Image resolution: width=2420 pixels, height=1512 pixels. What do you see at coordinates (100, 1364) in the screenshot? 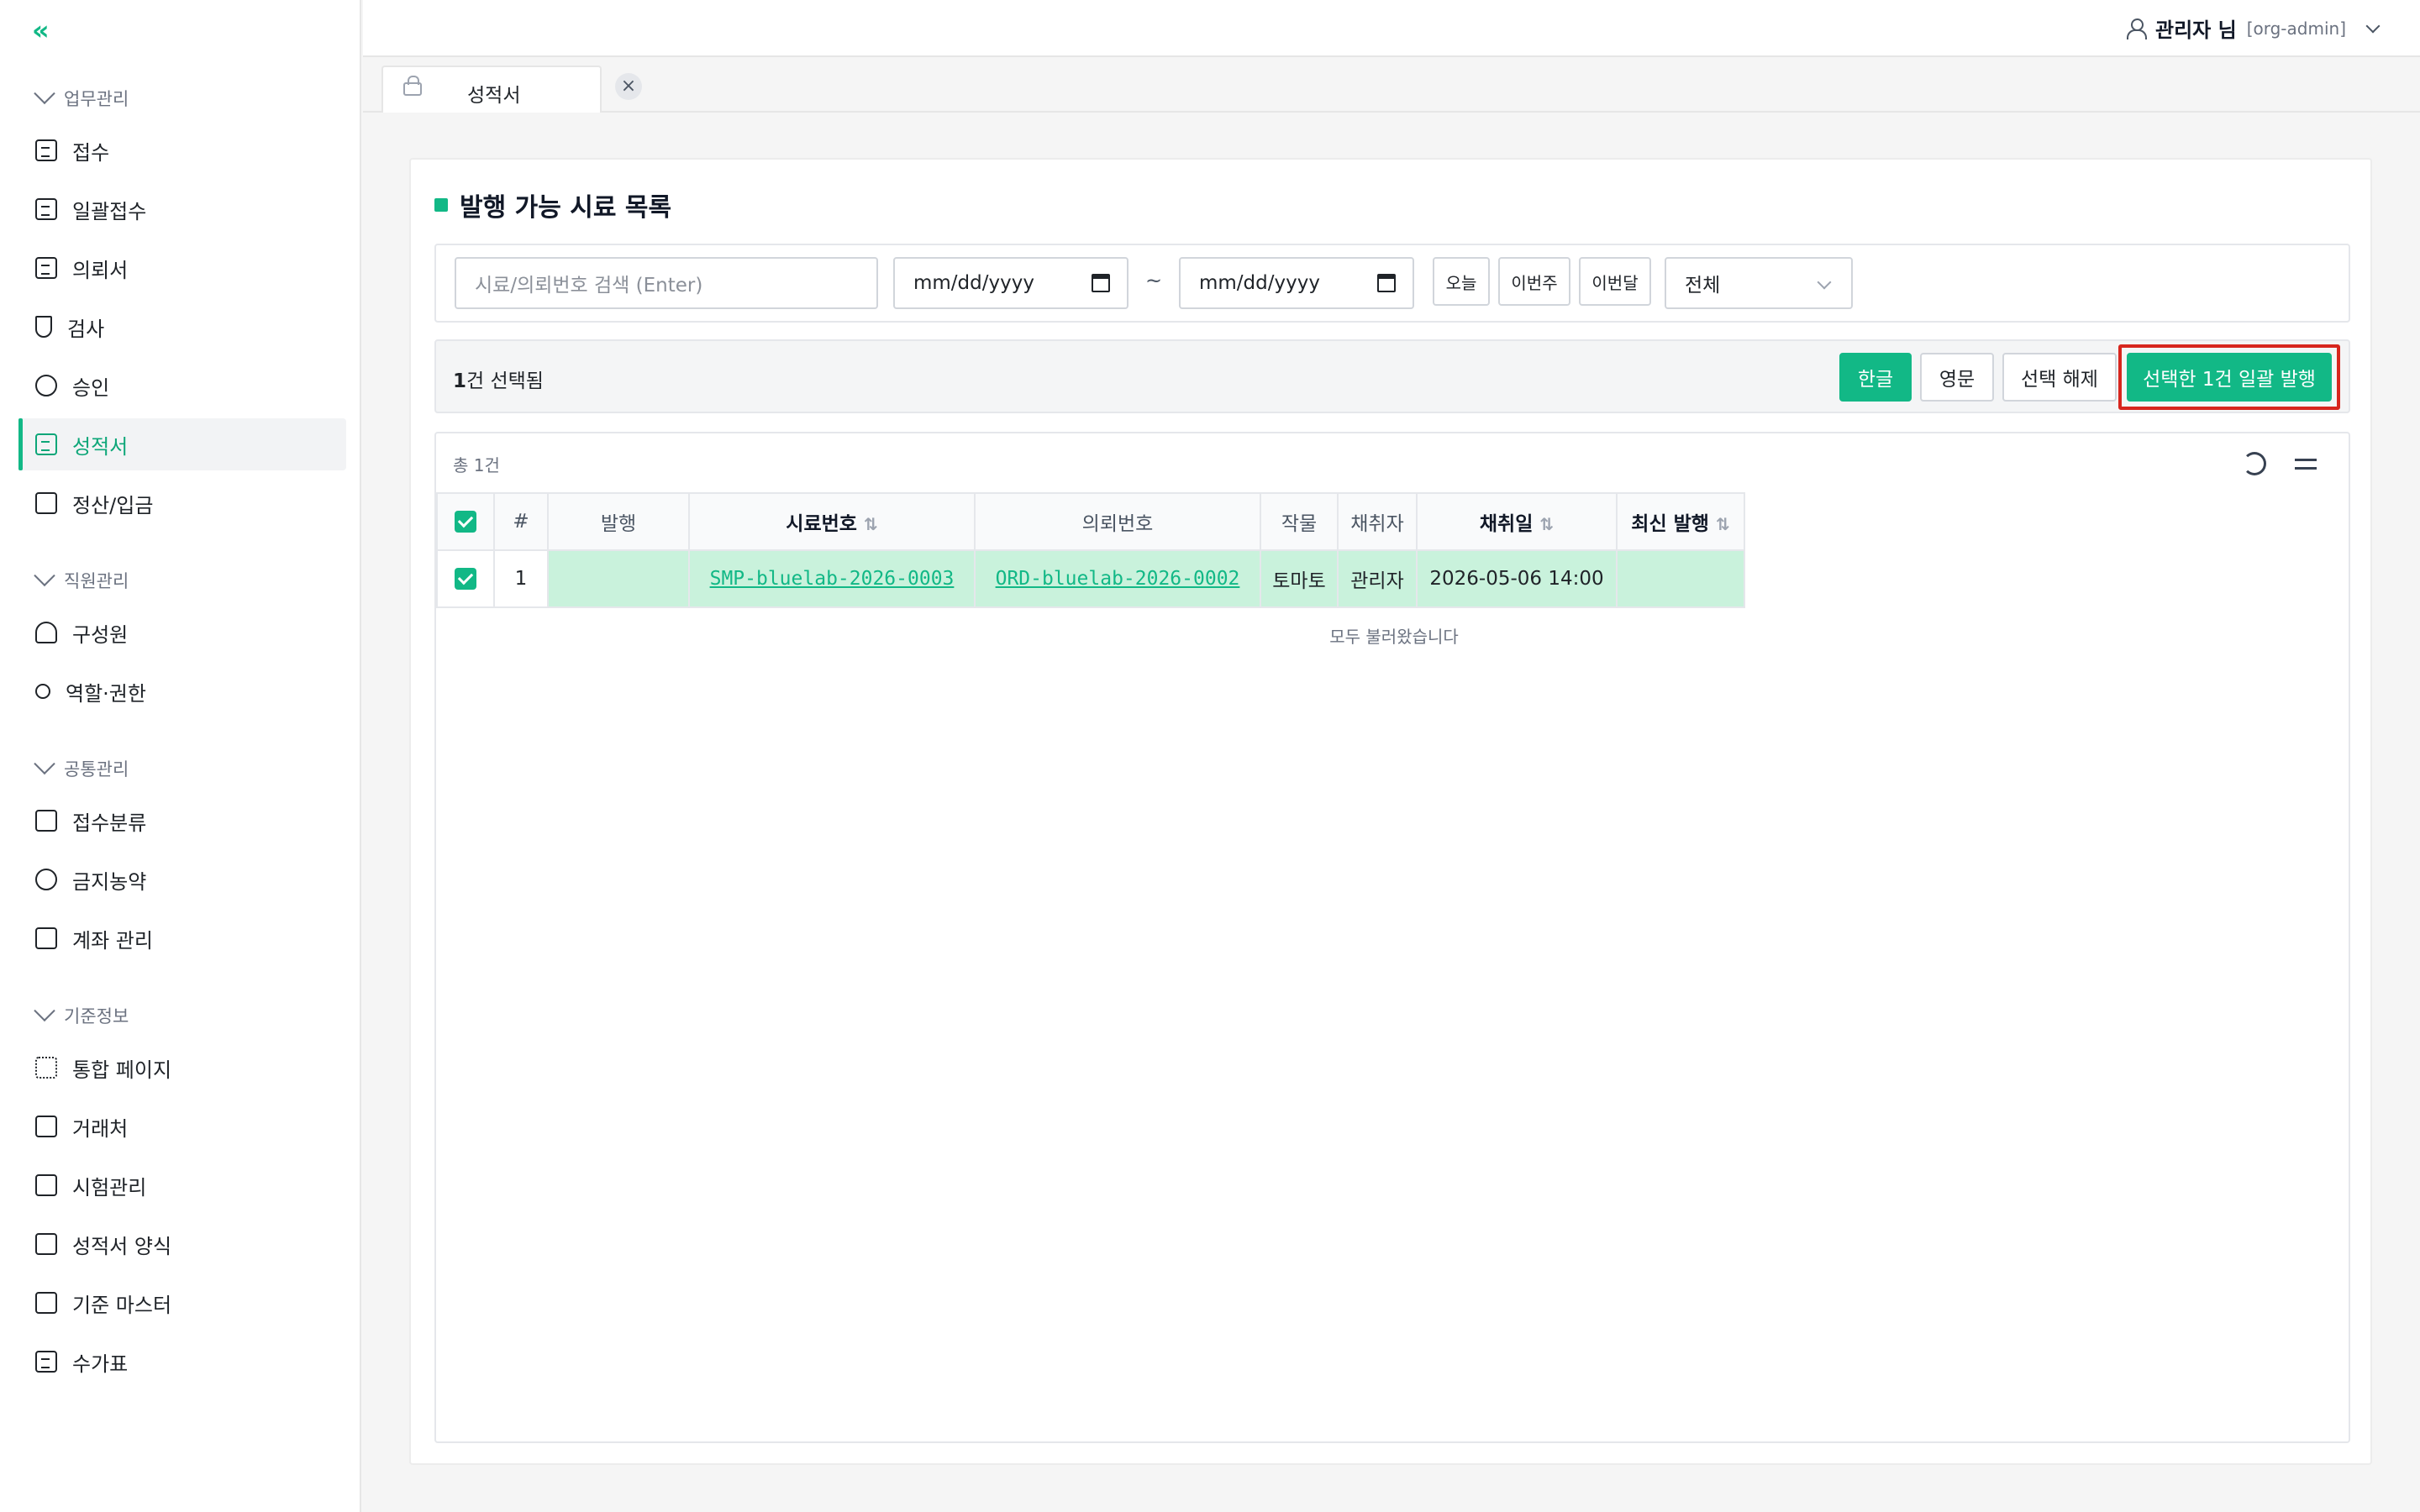
I see `sidebar-item-label: 수가표` at bounding box center [100, 1364].